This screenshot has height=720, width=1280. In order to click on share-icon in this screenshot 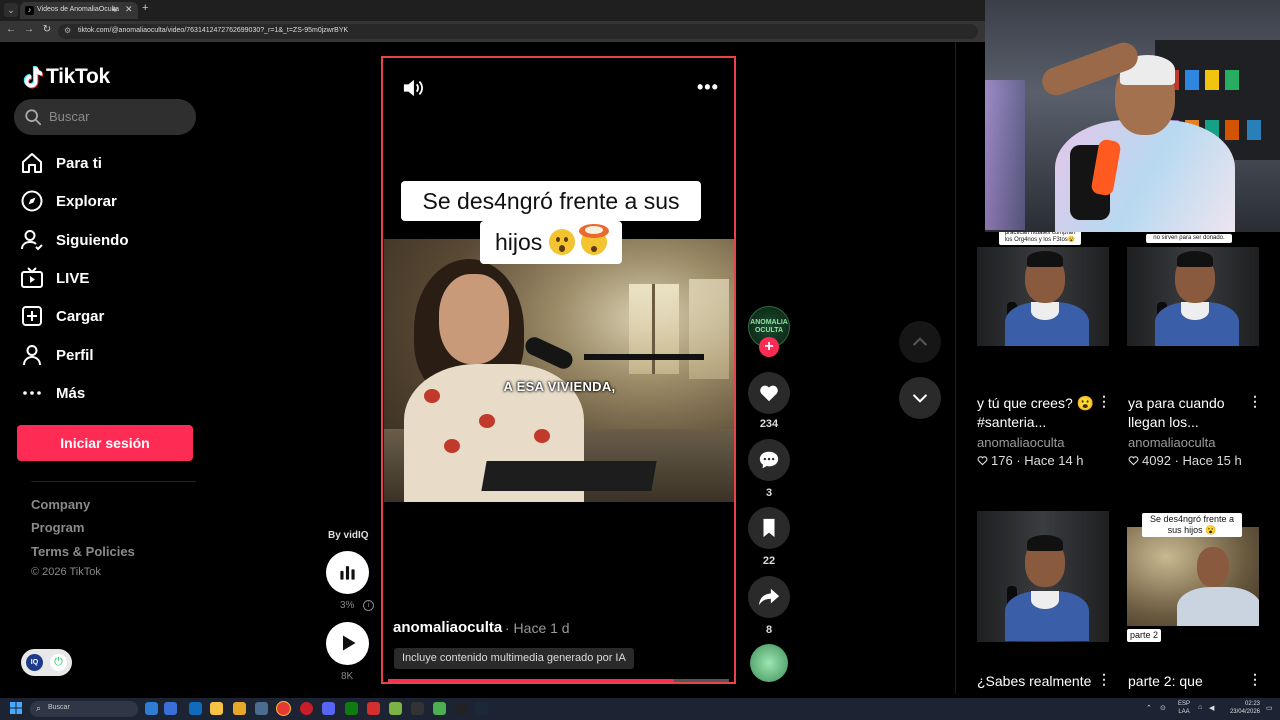, I will do `click(769, 597)`.